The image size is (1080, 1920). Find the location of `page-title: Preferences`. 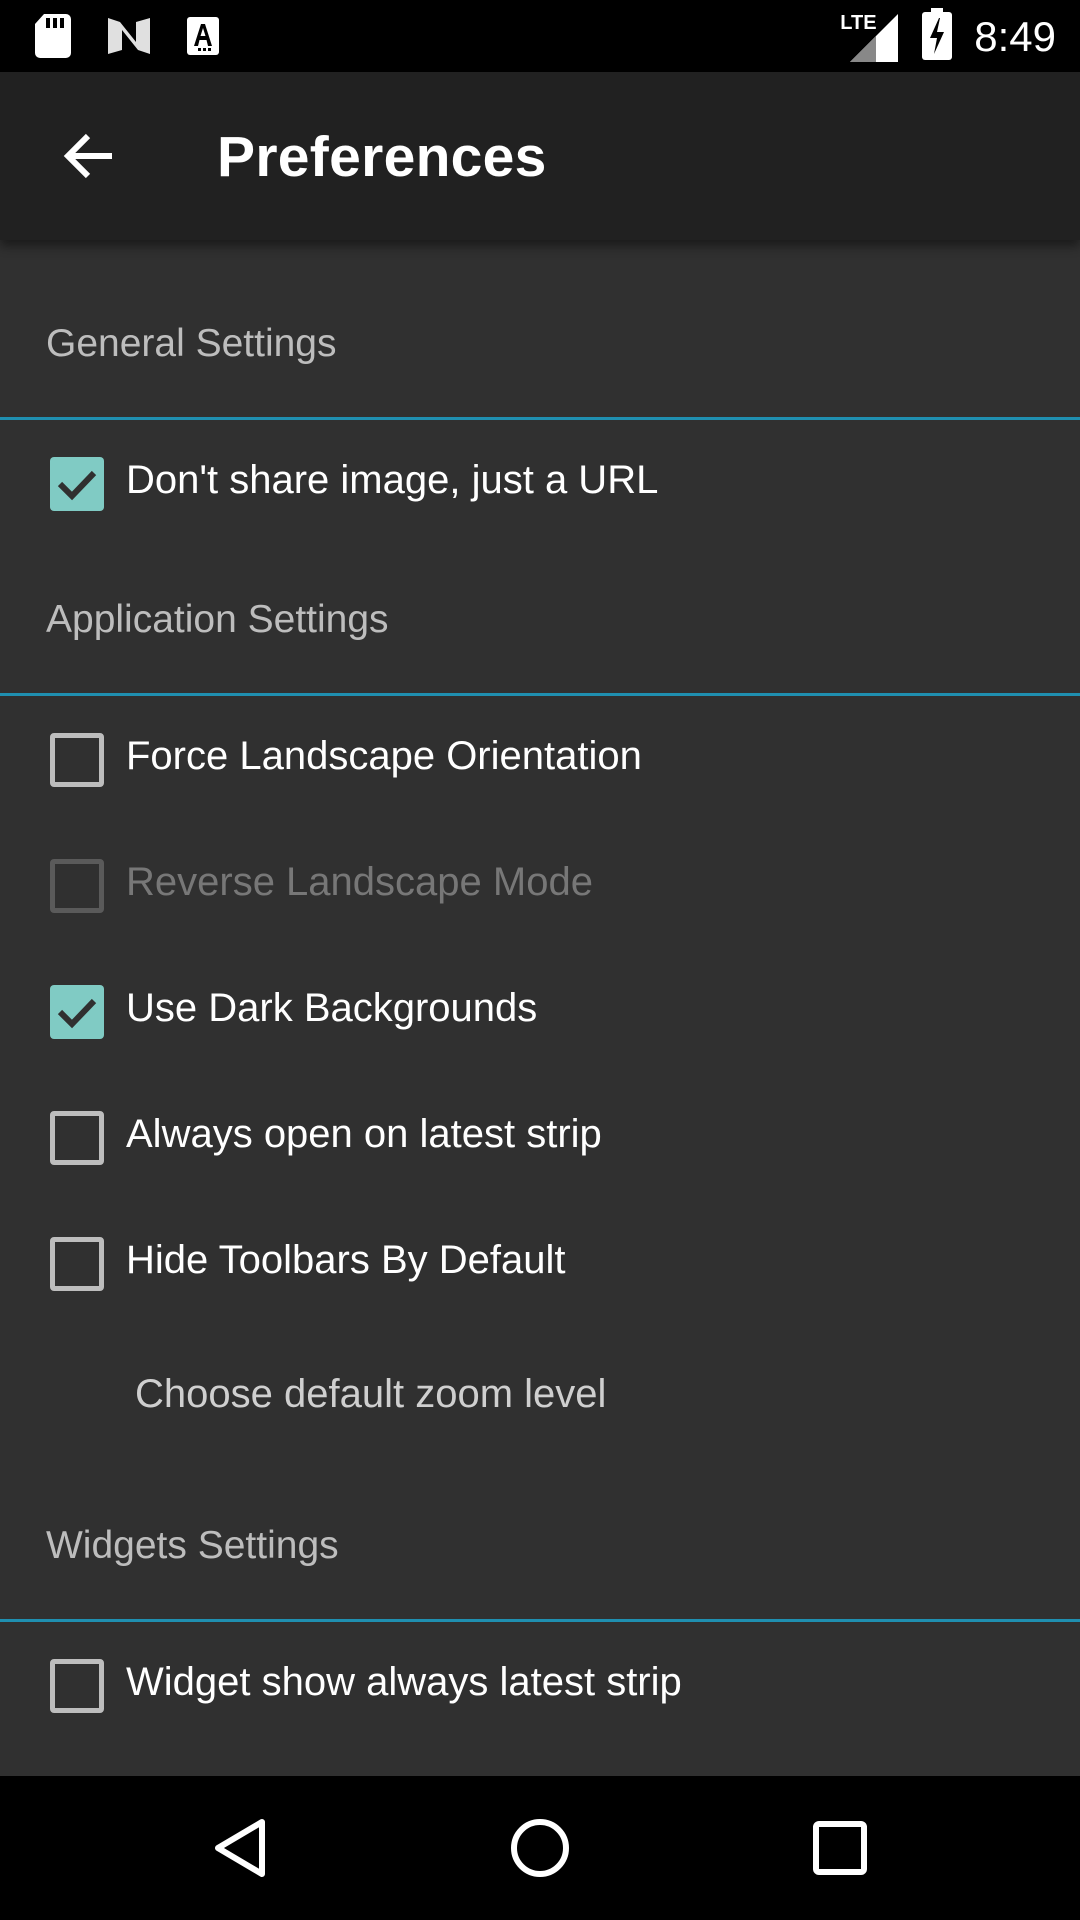

page-title: Preferences is located at coordinates (382, 157).